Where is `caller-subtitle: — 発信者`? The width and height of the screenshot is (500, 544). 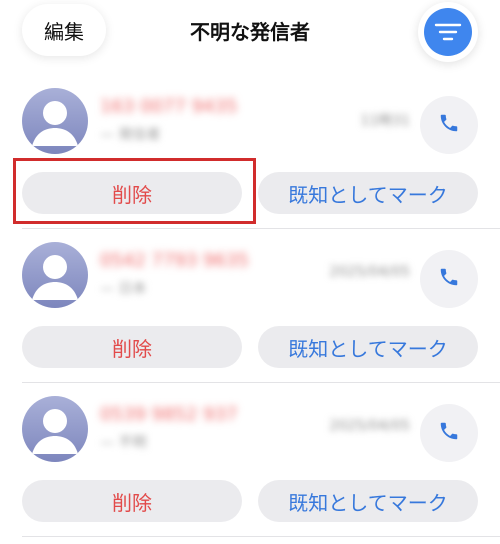 caller-subtitle: — 発信者 is located at coordinates (130, 135).